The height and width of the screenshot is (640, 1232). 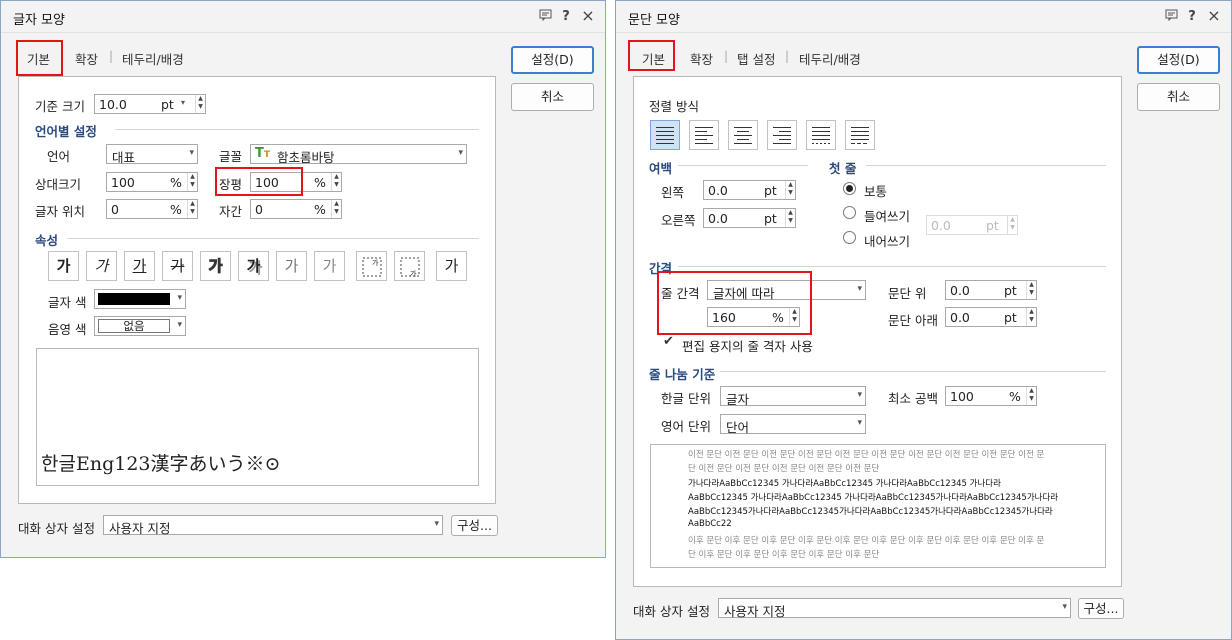 I want to click on italic-button: 가, so click(x=101, y=266).